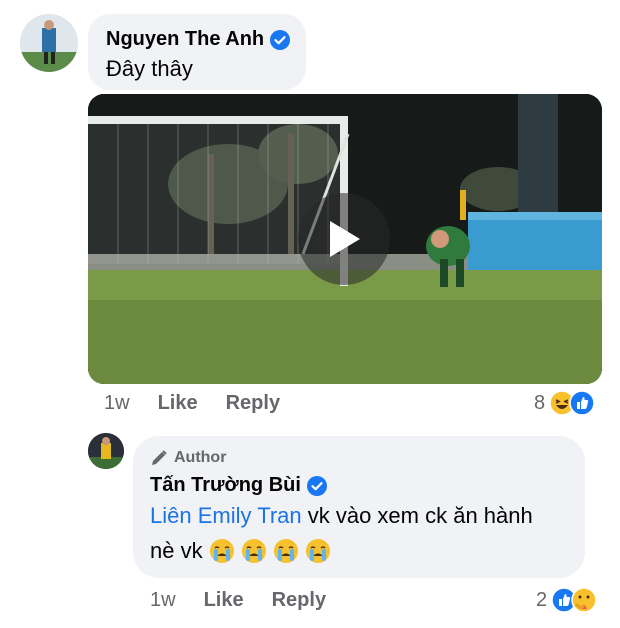 The height and width of the screenshot is (628, 620). I want to click on comment-time: 1w, so click(117, 403).